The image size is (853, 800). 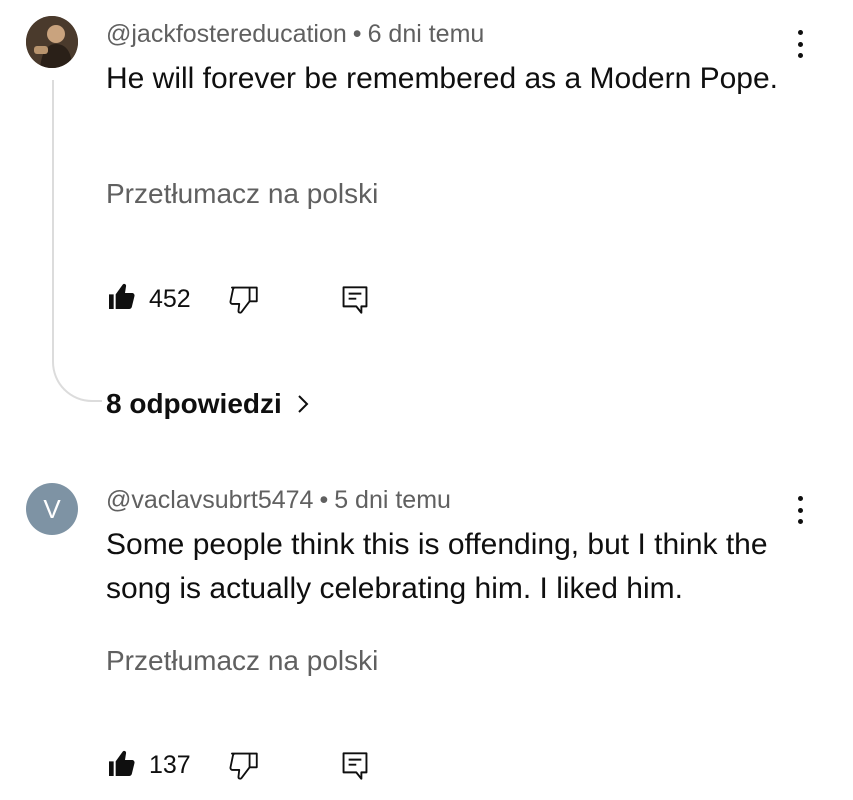 I want to click on replies-toggle: 8 odpowiedzi, so click(x=208, y=404).